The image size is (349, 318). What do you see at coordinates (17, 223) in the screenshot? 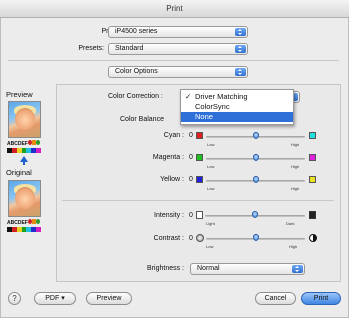
I see `original-sample-text: ABCDEF` at bounding box center [17, 223].